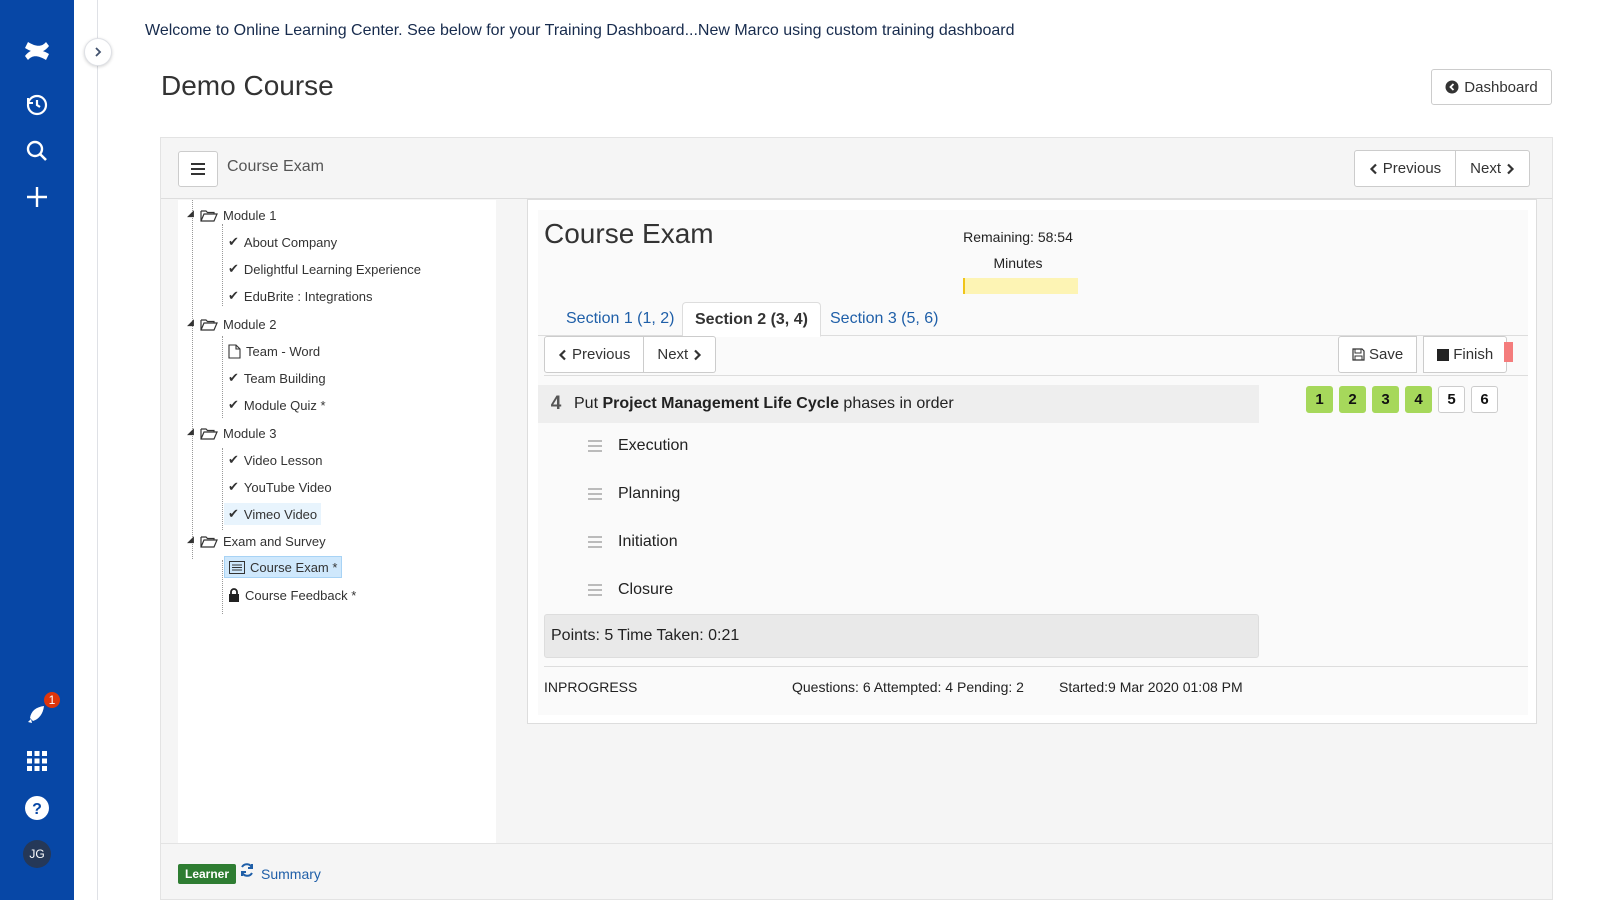 Image resolution: width=1615 pixels, height=900 pixels. I want to click on question-toolbar: Previous Next Save Finish, so click(1036, 356).